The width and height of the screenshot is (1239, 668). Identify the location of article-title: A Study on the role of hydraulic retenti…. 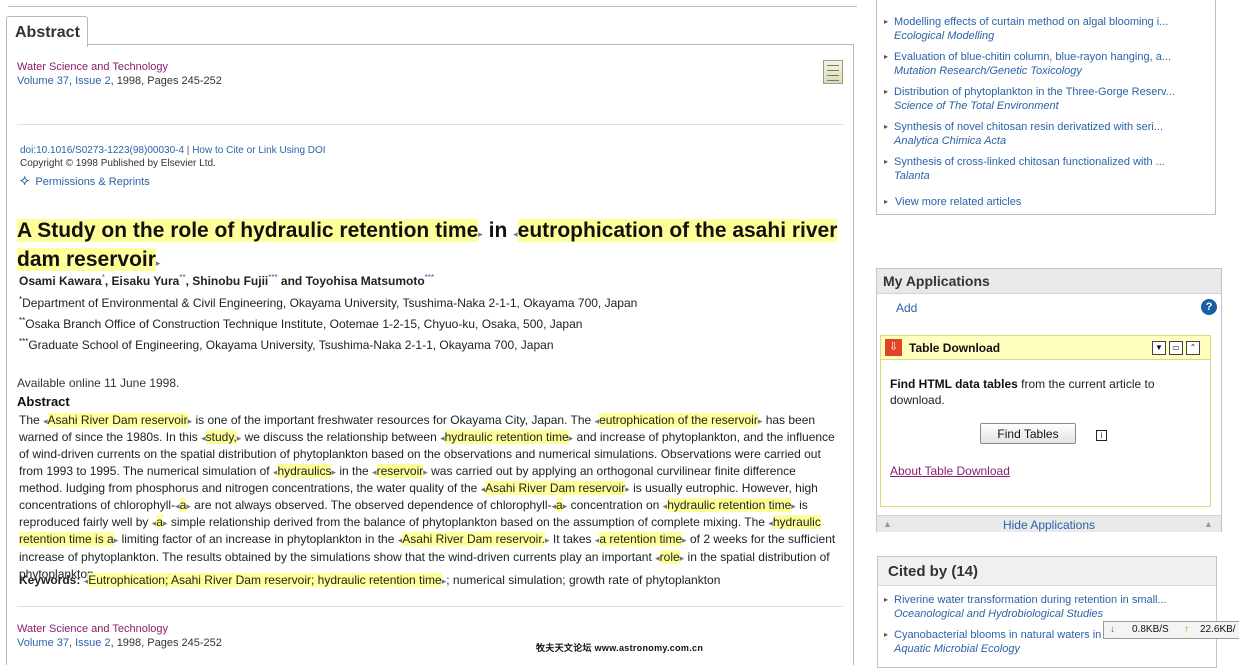
(435, 247).